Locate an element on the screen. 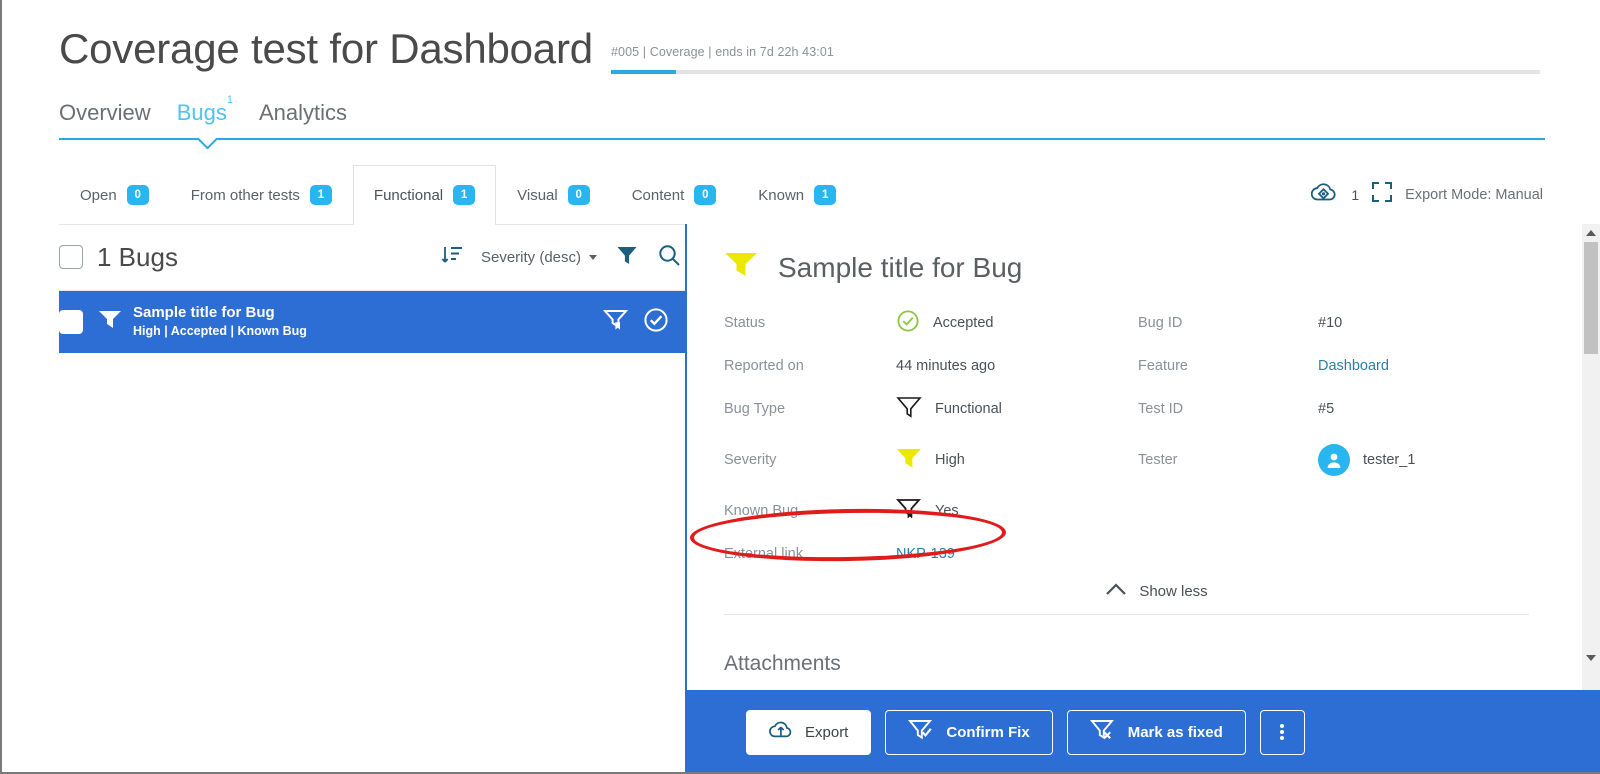 This screenshot has height=774, width=1600. select-all-checkbox is located at coordinates (71, 257).